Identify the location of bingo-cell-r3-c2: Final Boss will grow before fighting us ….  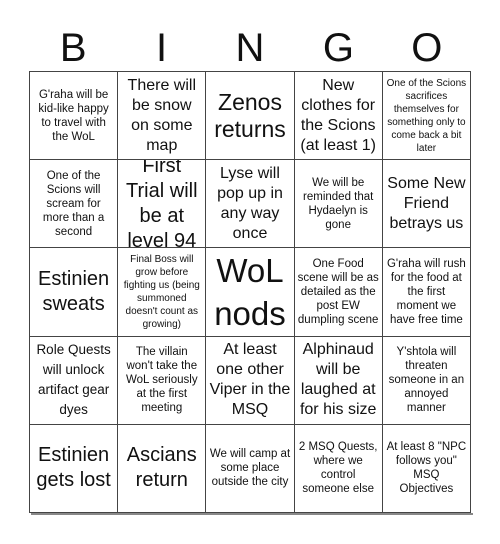
(162, 292).